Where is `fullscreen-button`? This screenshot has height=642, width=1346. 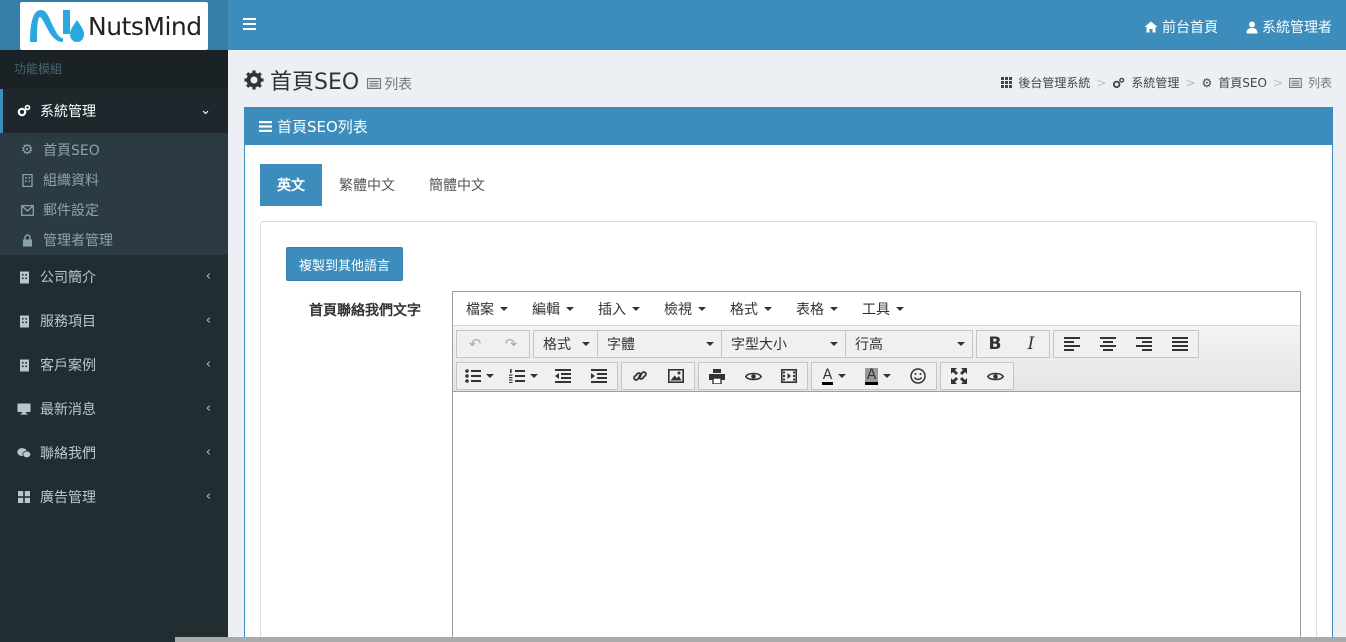 fullscreen-button is located at coordinates (959, 376).